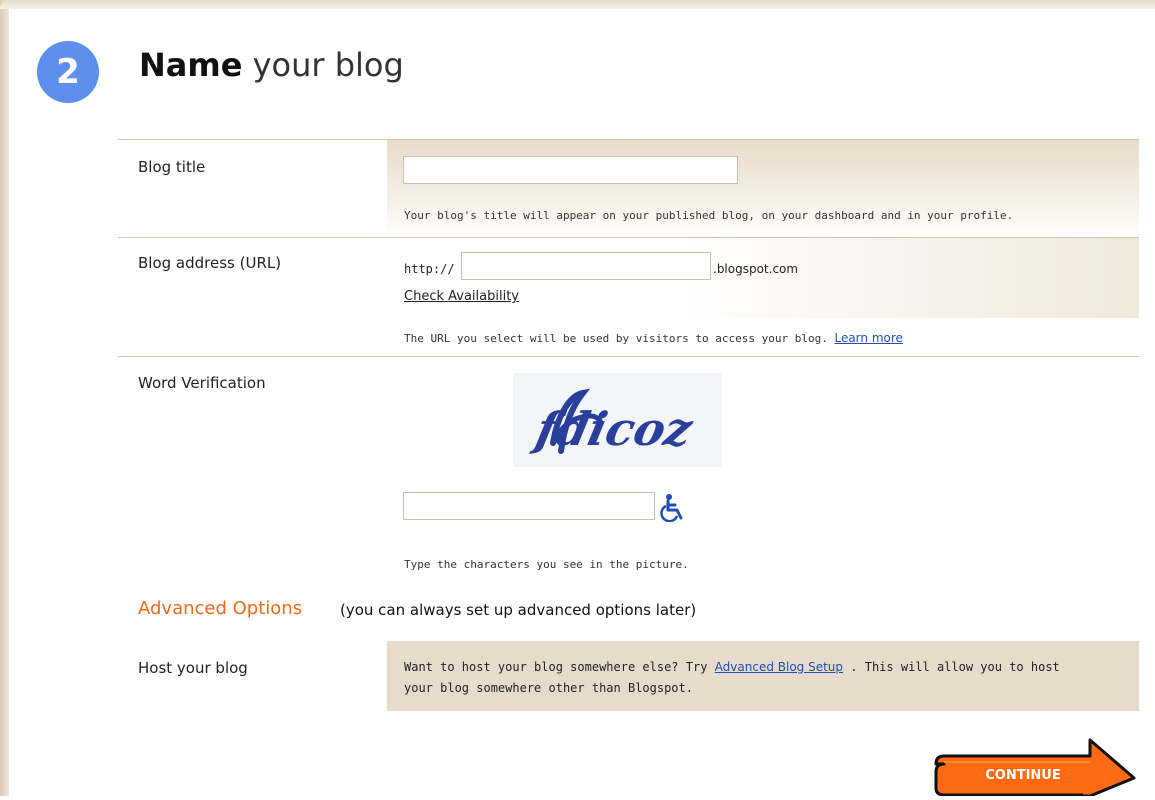 This screenshot has height=800, width=1155. I want to click on page-title-rest: your blog, so click(328, 65).